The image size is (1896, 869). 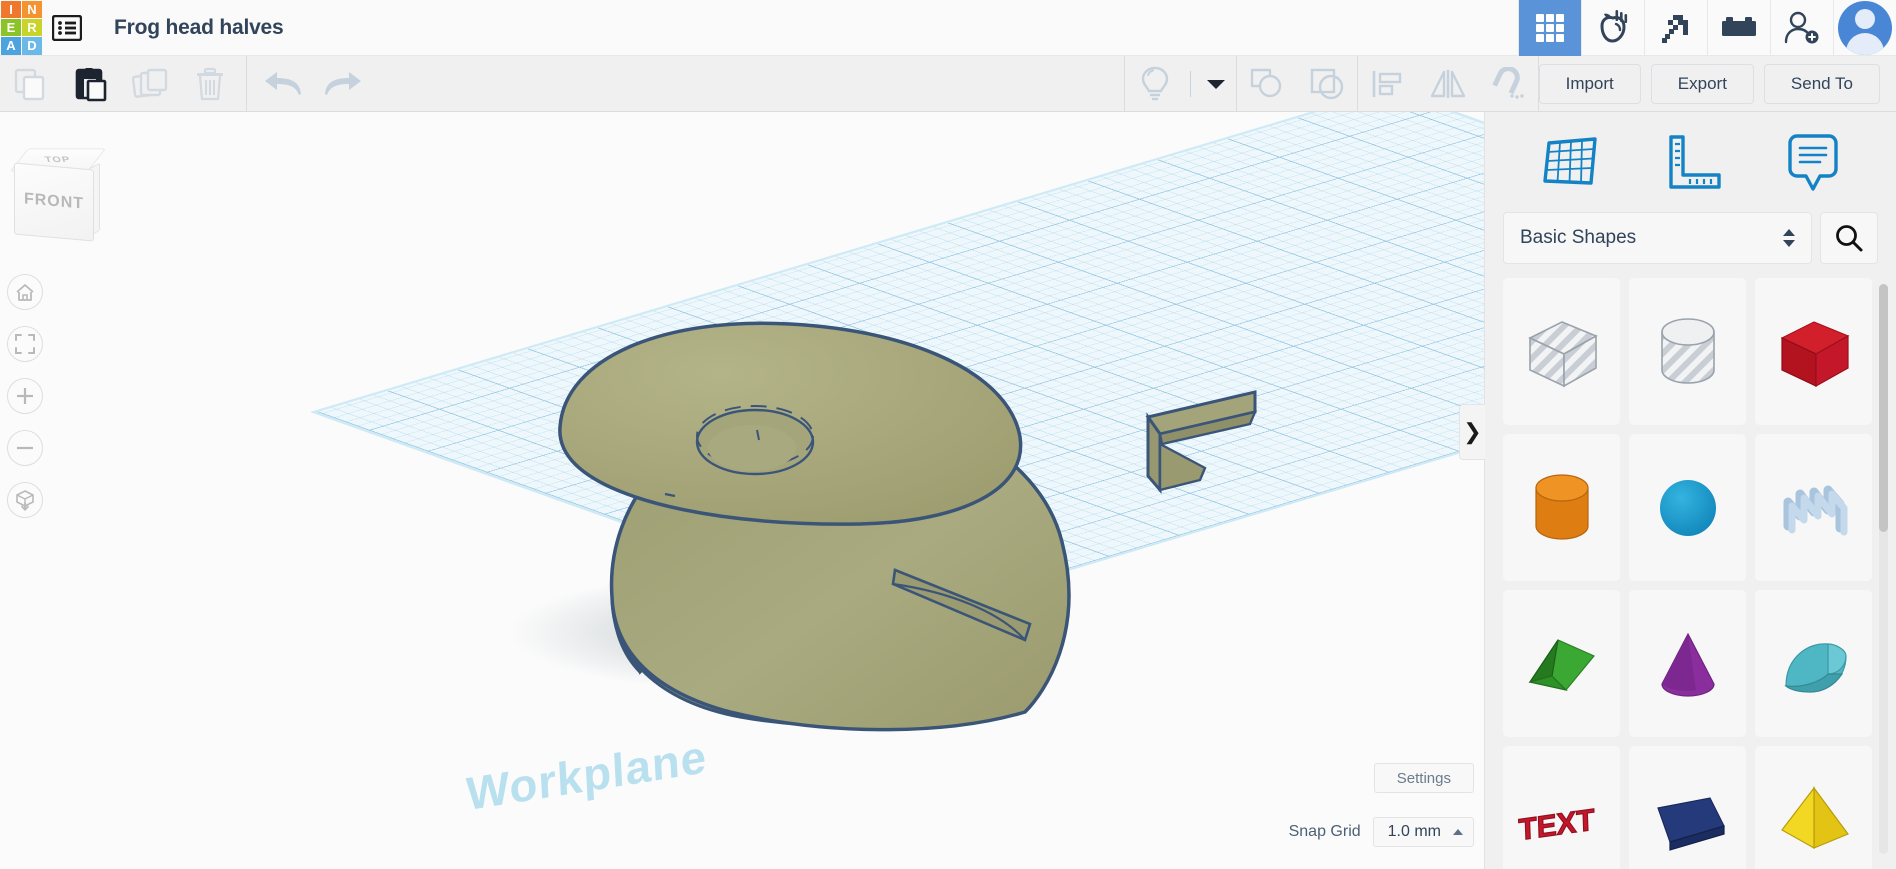 What do you see at coordinates (948, 83) in the screenshot?
I see `main-toolbar: Import Export Send To` at bounding box center [948, 83].